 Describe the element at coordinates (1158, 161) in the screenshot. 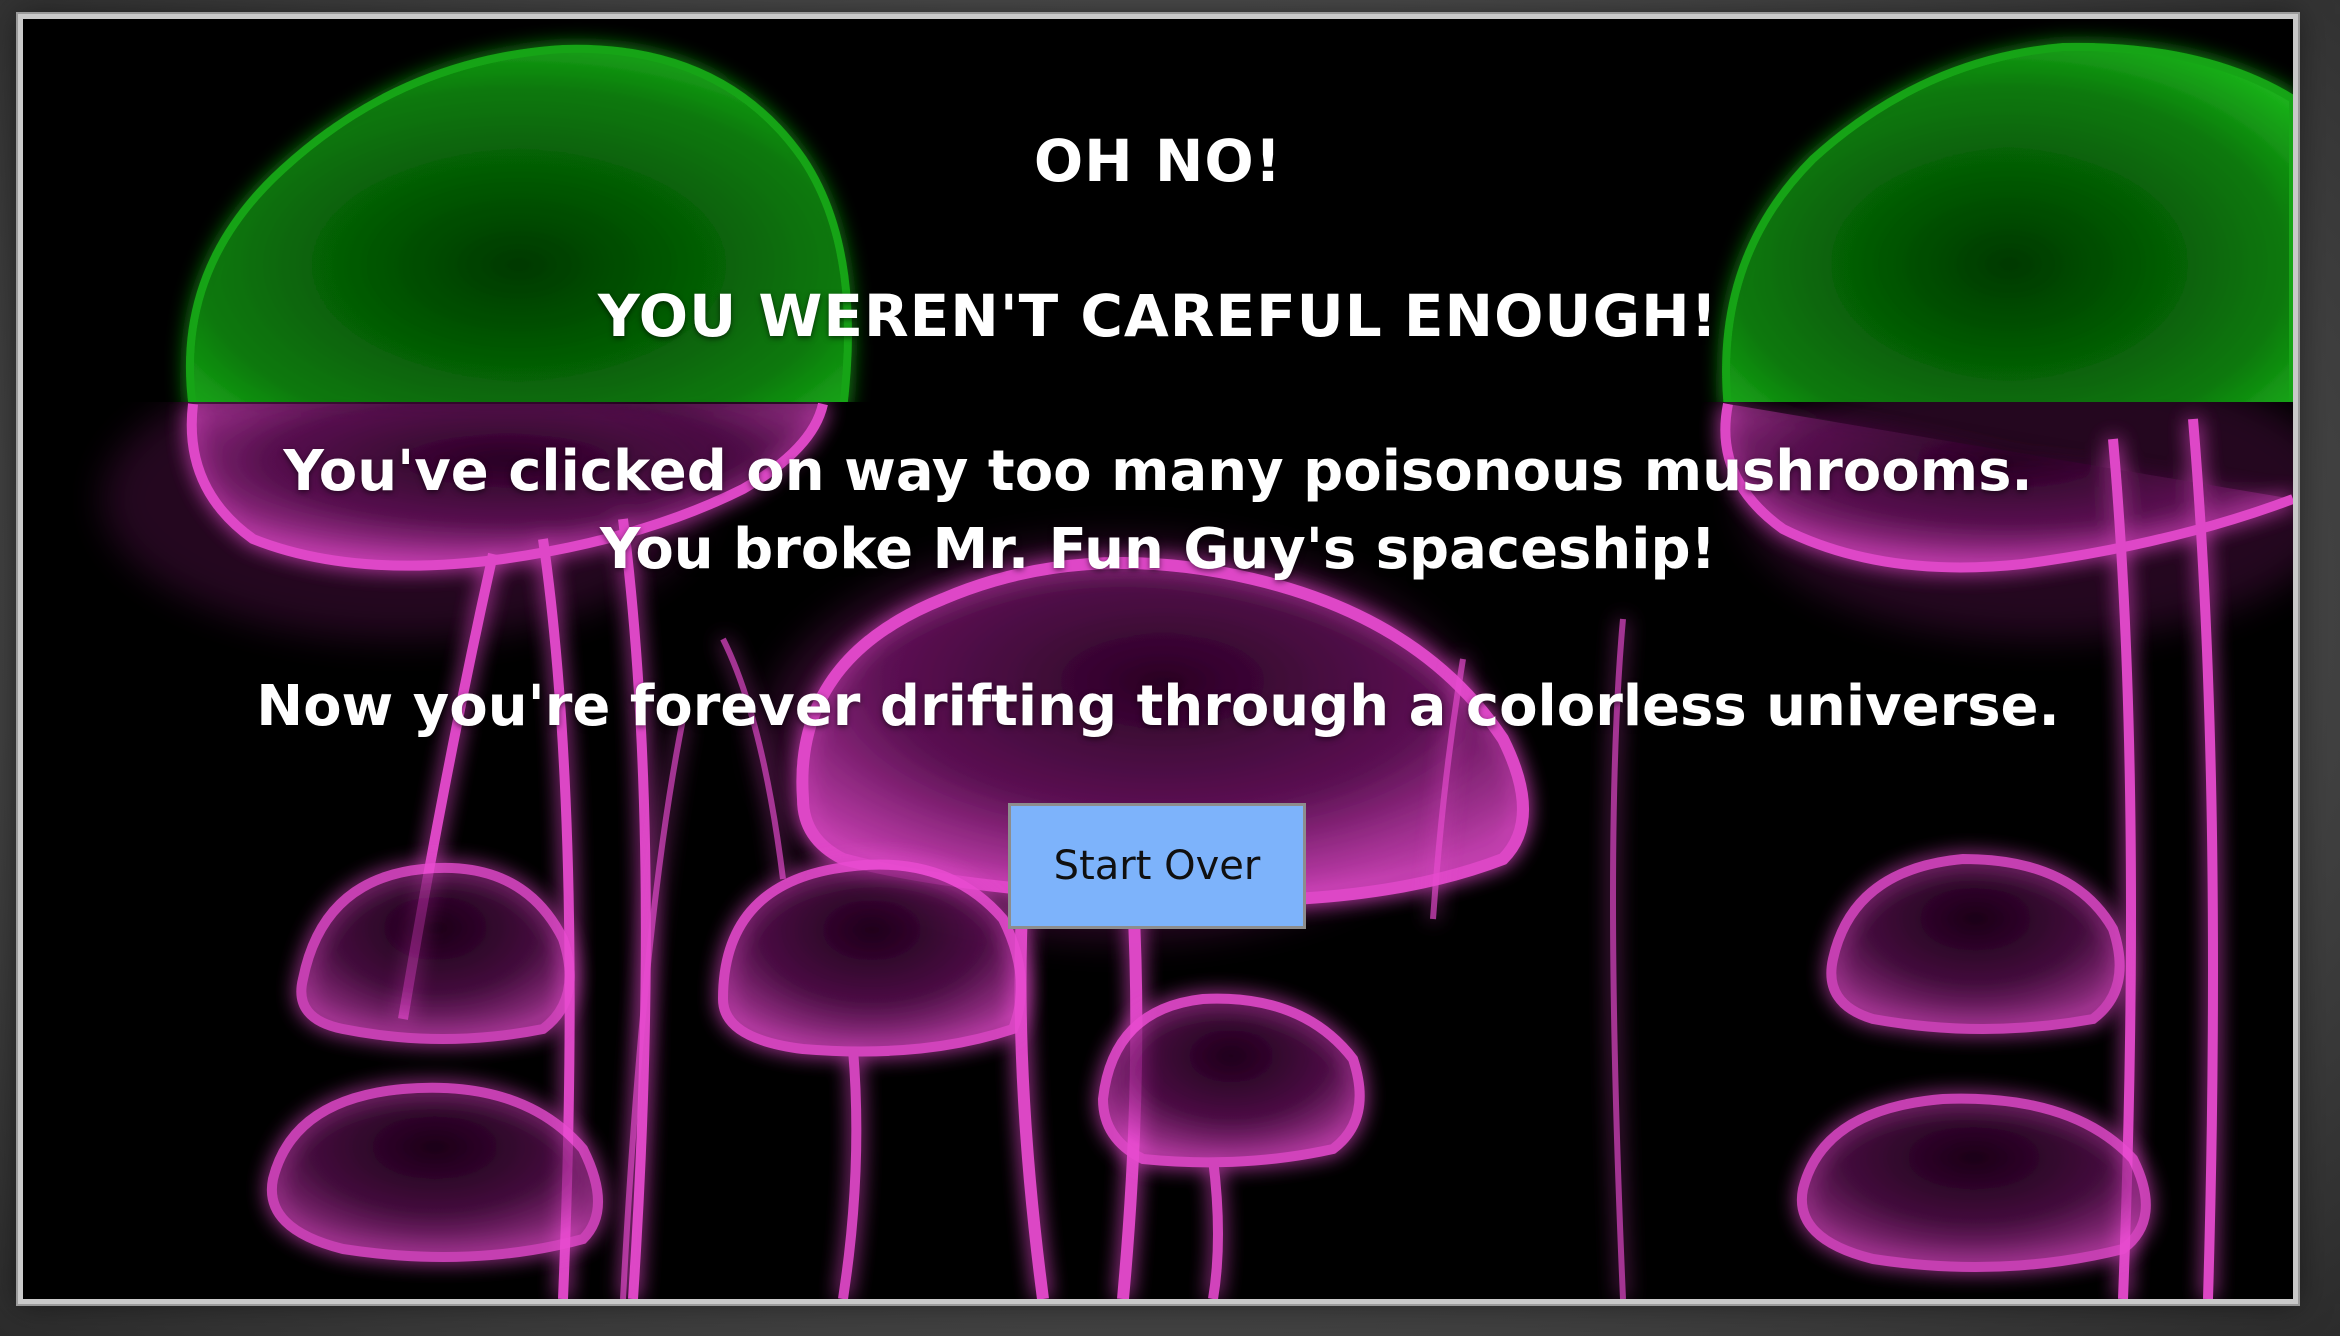

I see `game-over-headline: OH NO!` at that location.